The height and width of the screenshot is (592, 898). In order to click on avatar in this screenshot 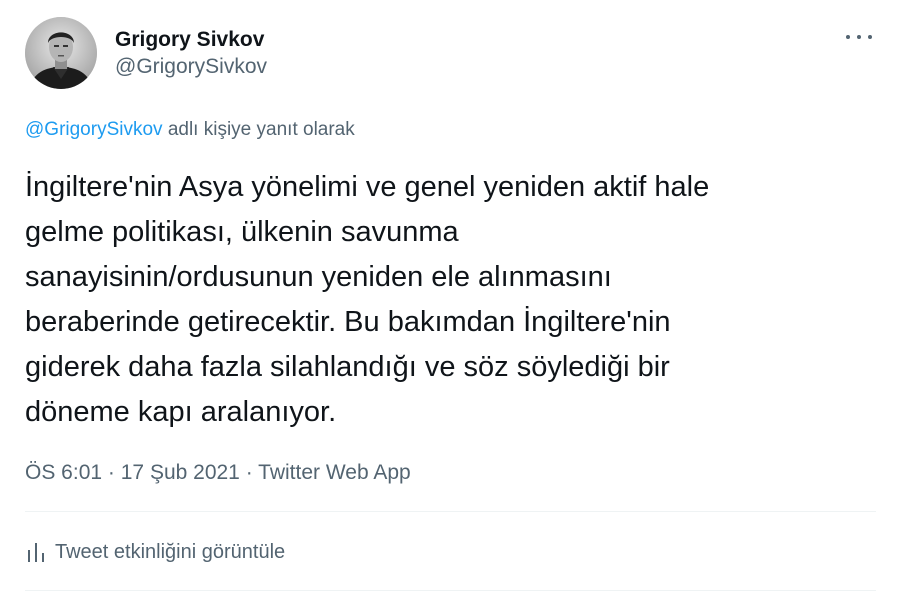, I will do `click(61, 53)`.